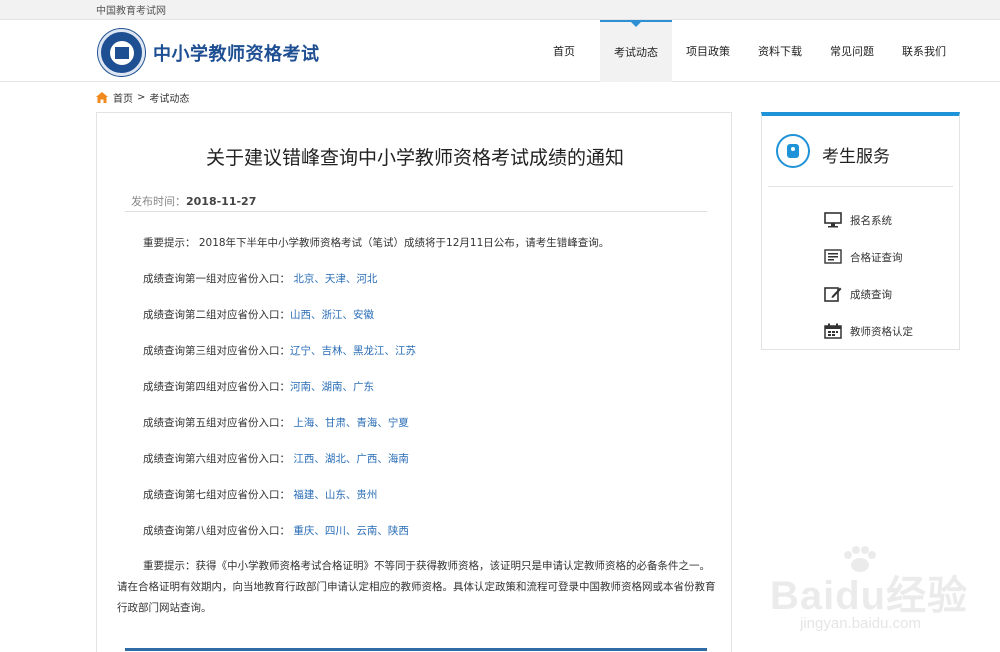 The height and width of the screenshot is (652, 1000). I want to click on group-row: 成绩查询第七组对应省份入口： 福建、山东、贵州, so click(260, 494).